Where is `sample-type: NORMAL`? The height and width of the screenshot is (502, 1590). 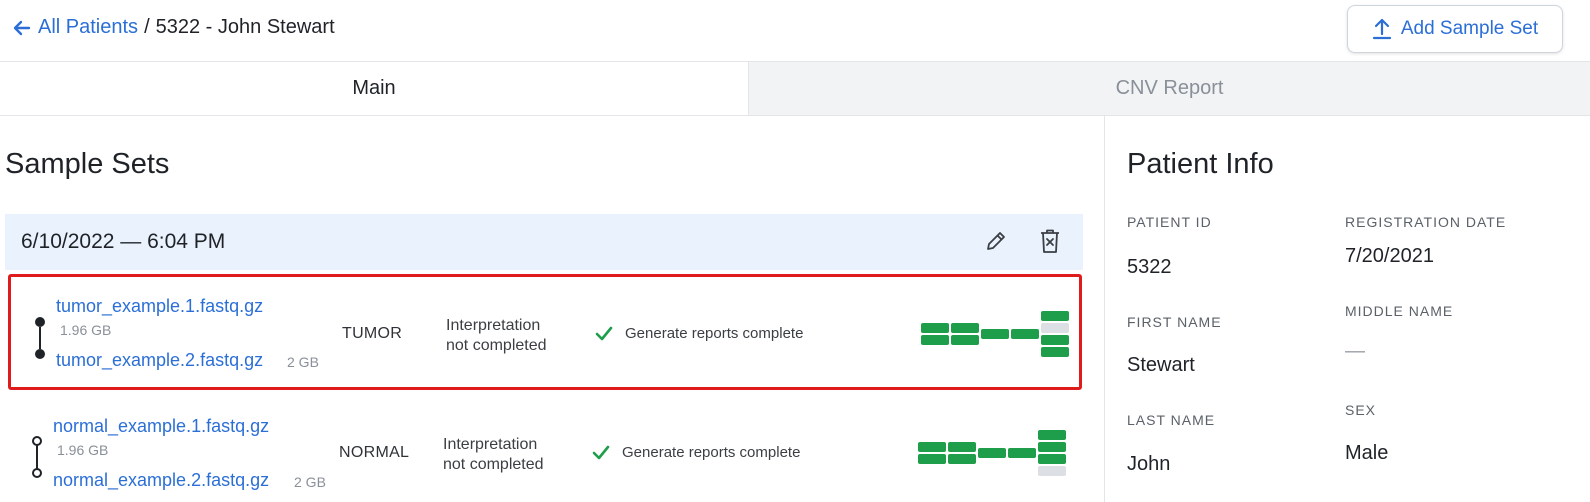
sample-type: NORMAL is located at coordinates (374, 452).